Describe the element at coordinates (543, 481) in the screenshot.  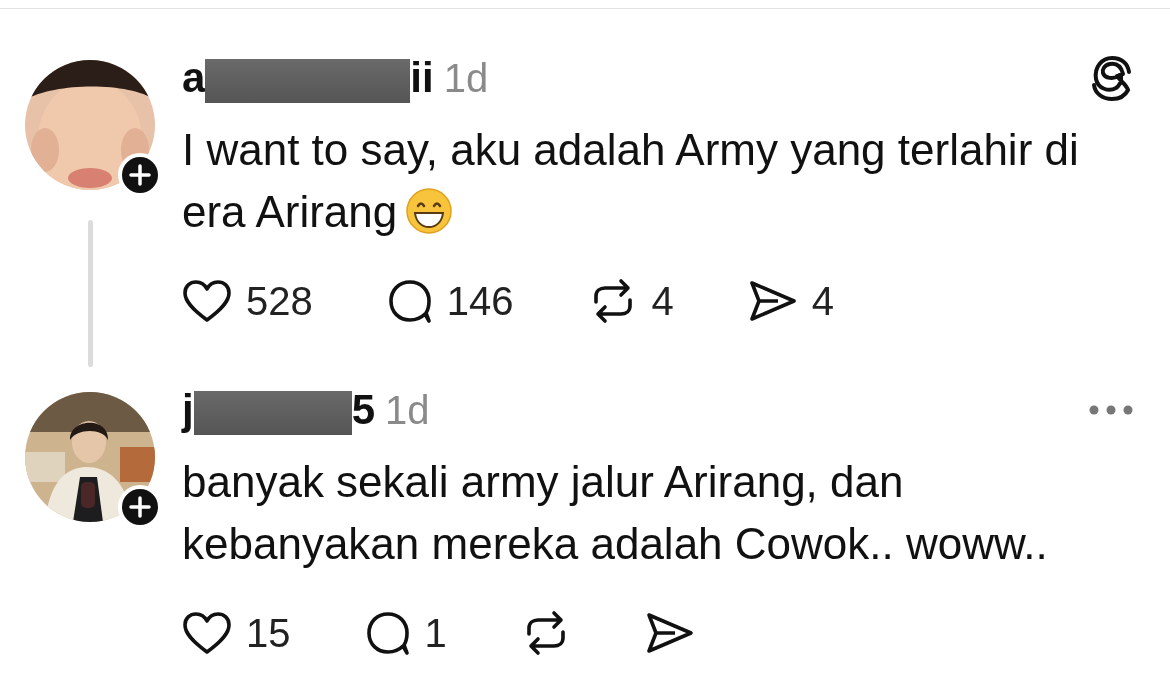
I see `post-text: banyak sekali army jalur Arirang, dan` at that location.